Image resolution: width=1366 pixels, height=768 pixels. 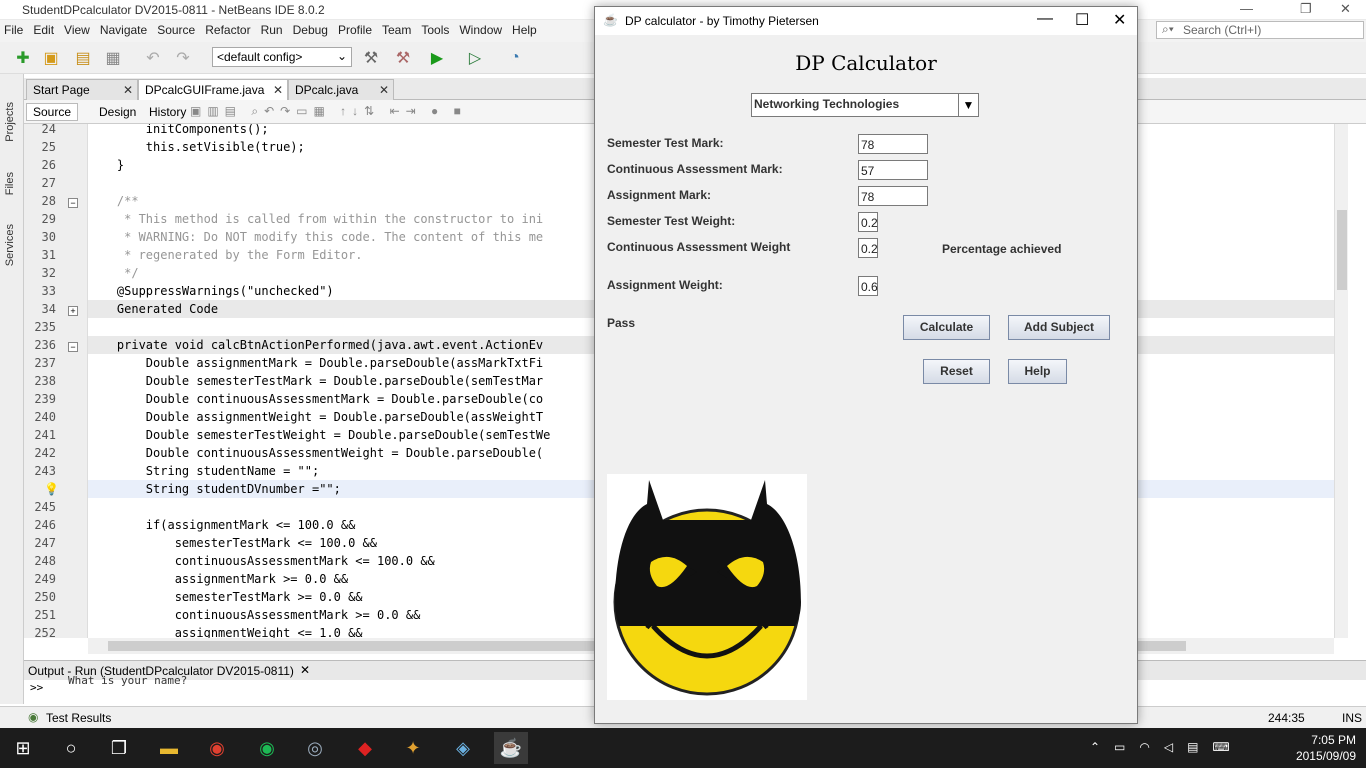 What do you see at coordinates (282, 57) in the screenshot?
I see `config-select: <default config> ⌄` at bounding box center [282, 57].